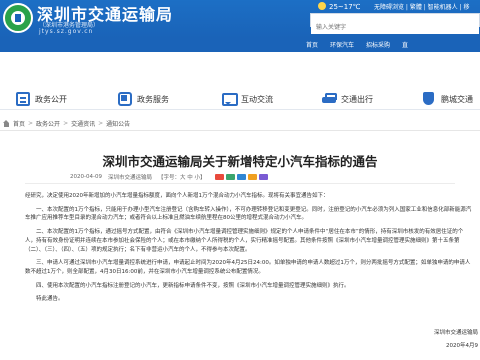 Image resolution: width=480 pixels, height=360 pixels. Describe the element at coordinates (329, 99) in the screenshot. I see `car-icon` at that location.